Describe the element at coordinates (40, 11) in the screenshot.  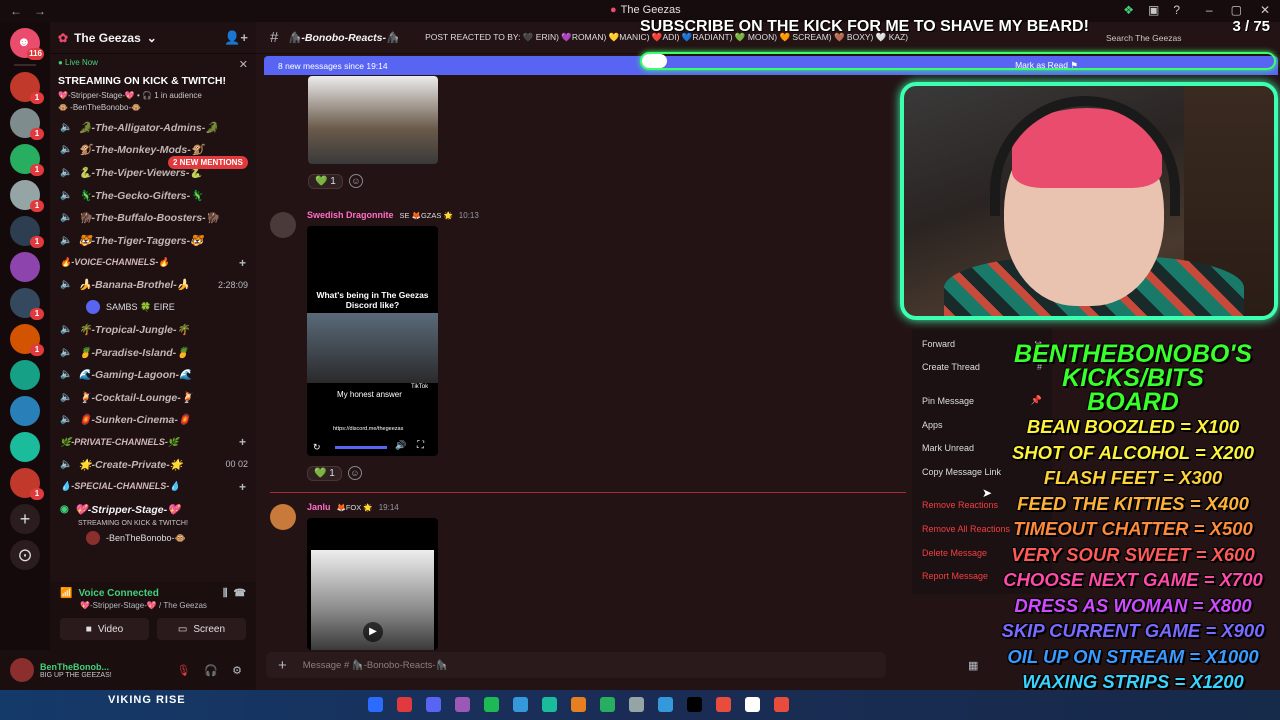
I see `forward-arrow-icon: →` at that location.